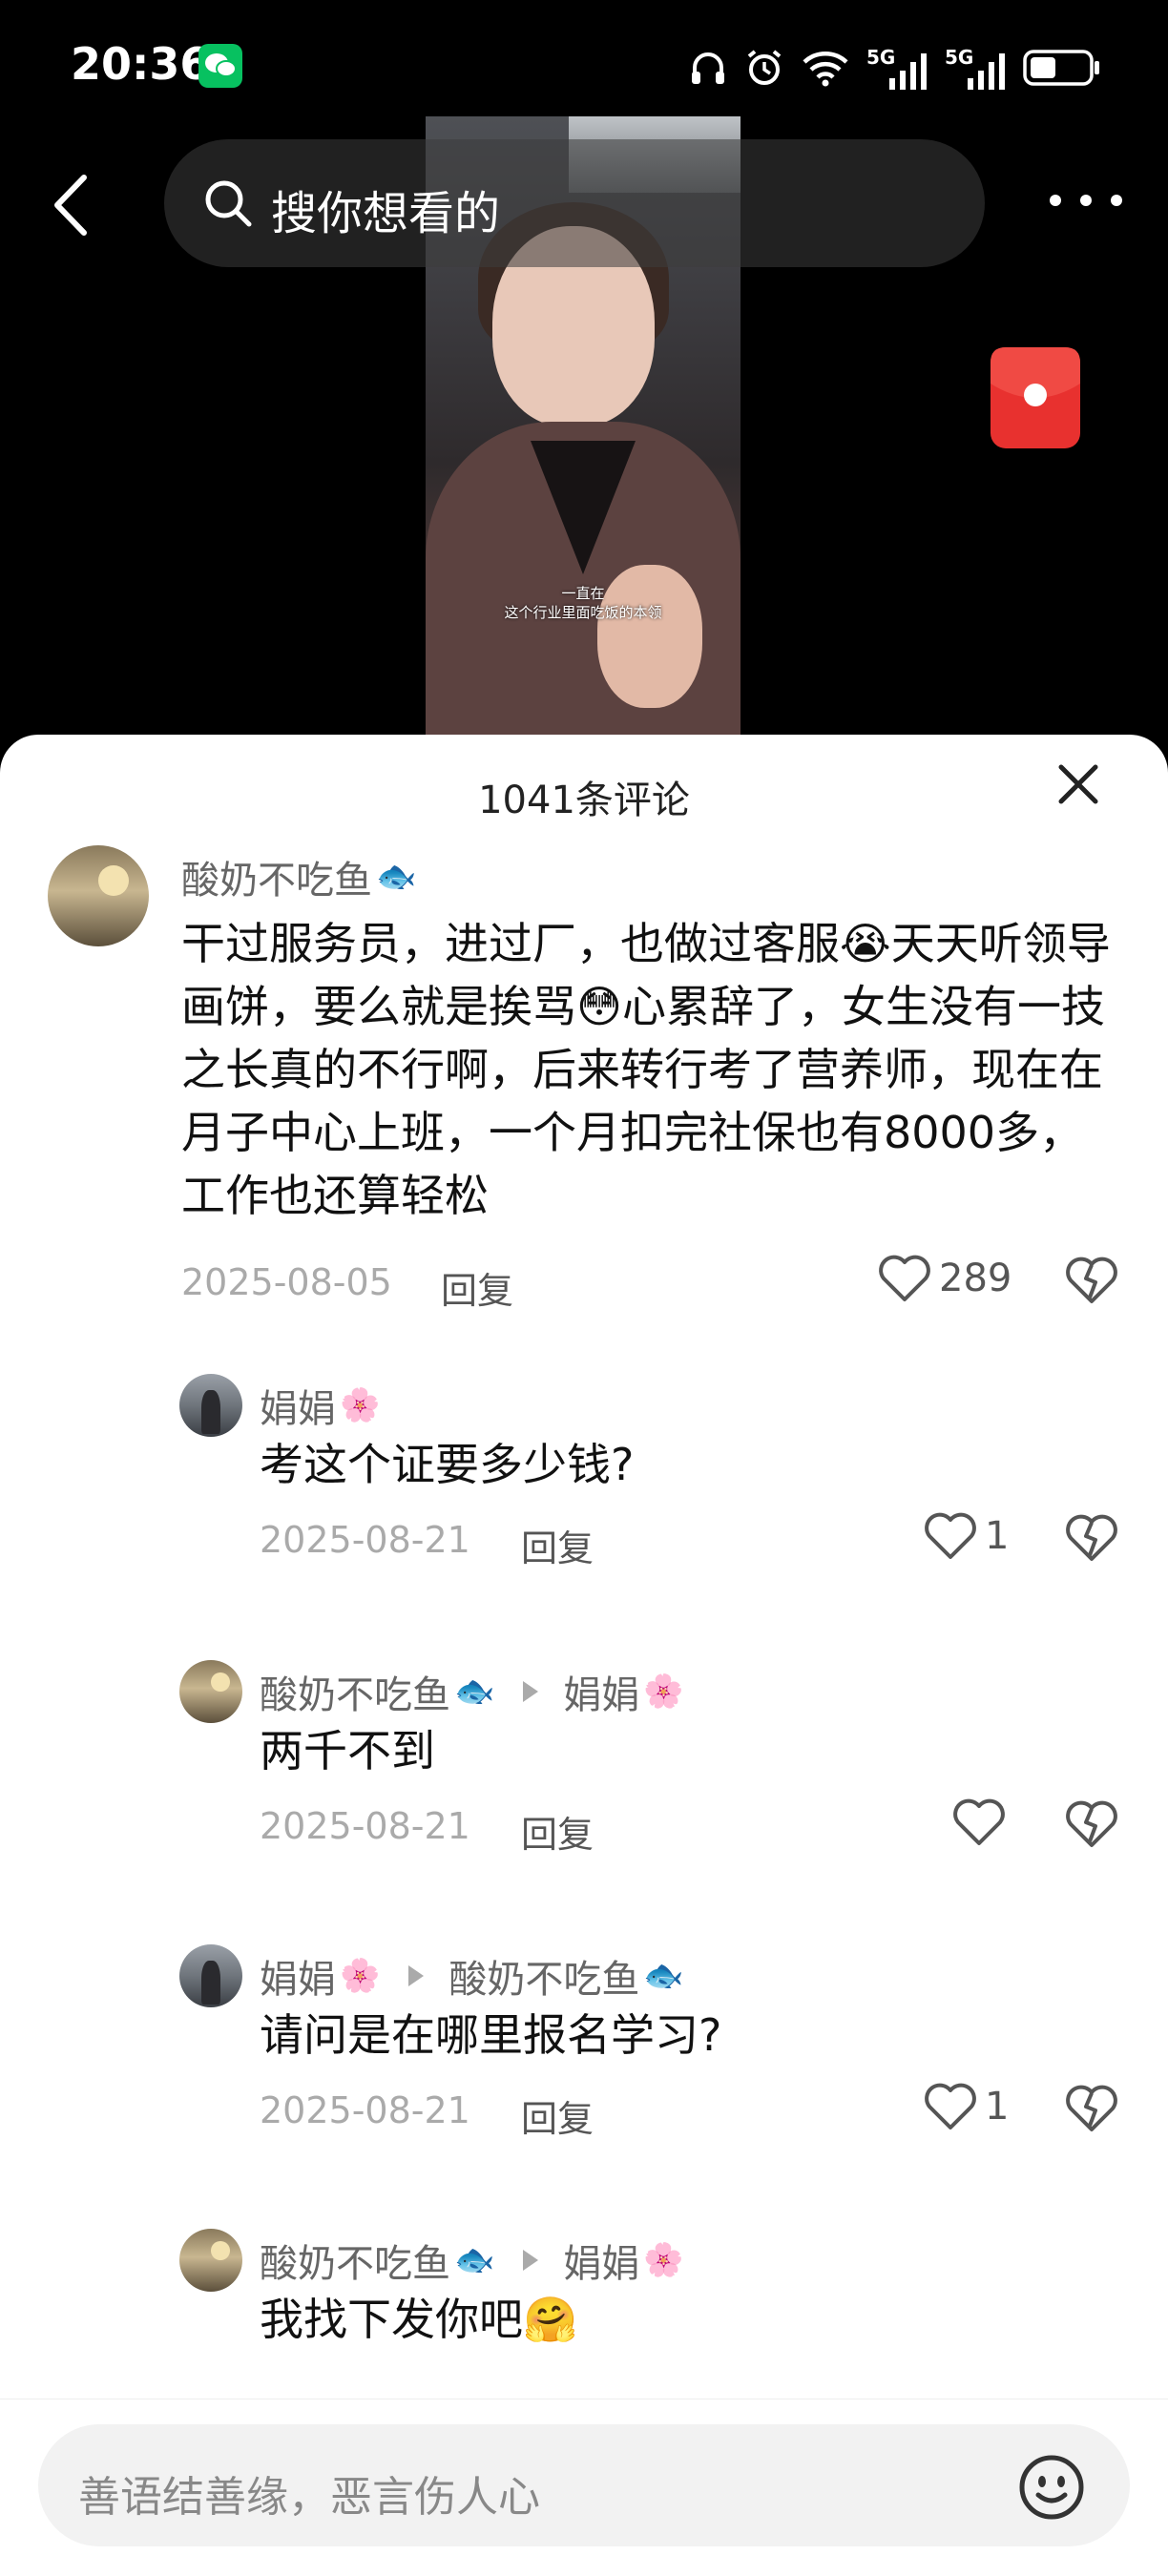 Image resolution: width=1168 pixels, height=2576 pixels. I want to click on more-icon, so click(1055, 200).